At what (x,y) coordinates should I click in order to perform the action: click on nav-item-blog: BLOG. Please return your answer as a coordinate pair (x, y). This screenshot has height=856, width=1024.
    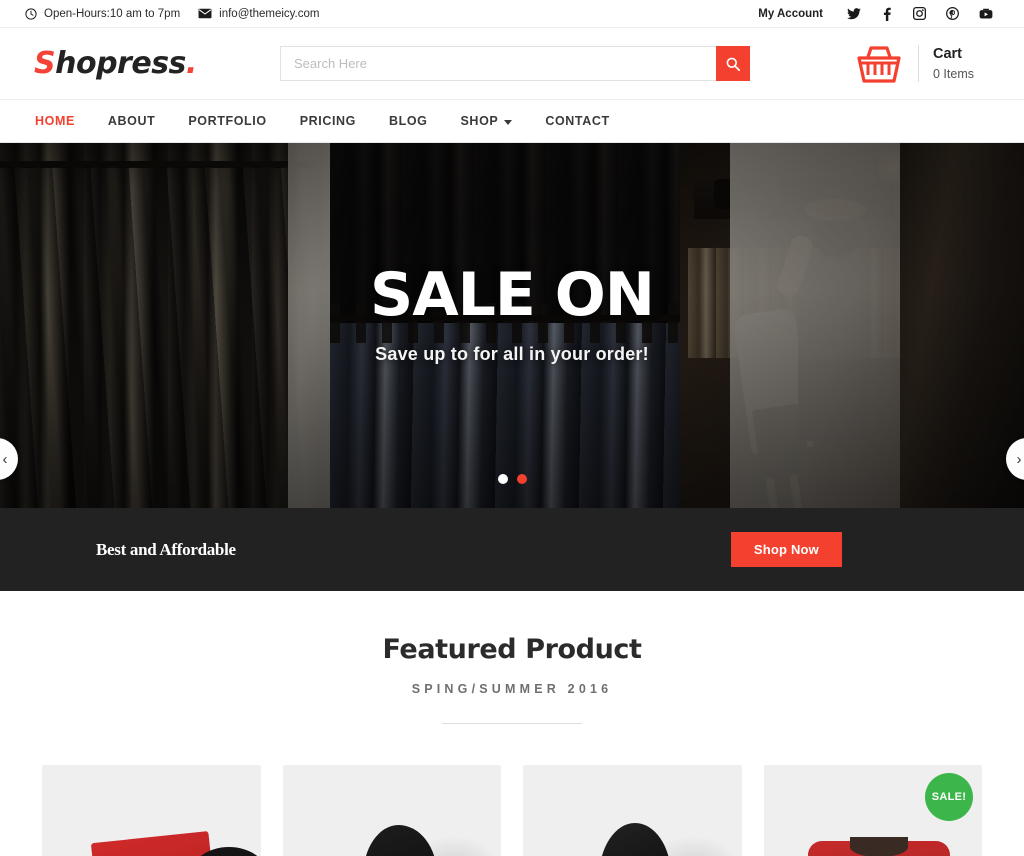
    Looking at the image, I should click on (419, 121).